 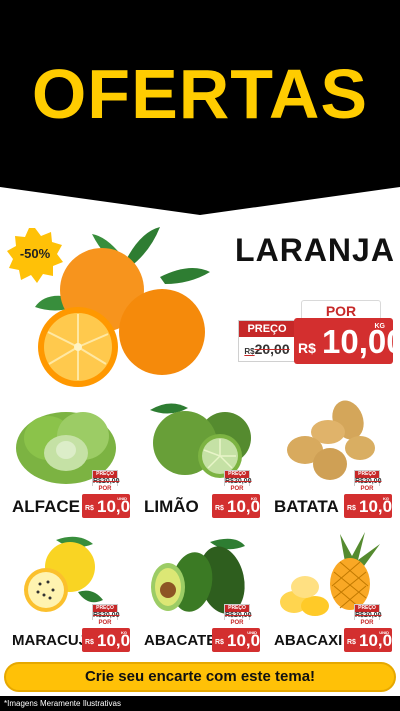 What do you see at coordinates (63, 574) in the screenshot?
I see `passion-fruit-illustration` at bounding box center [63, 574].